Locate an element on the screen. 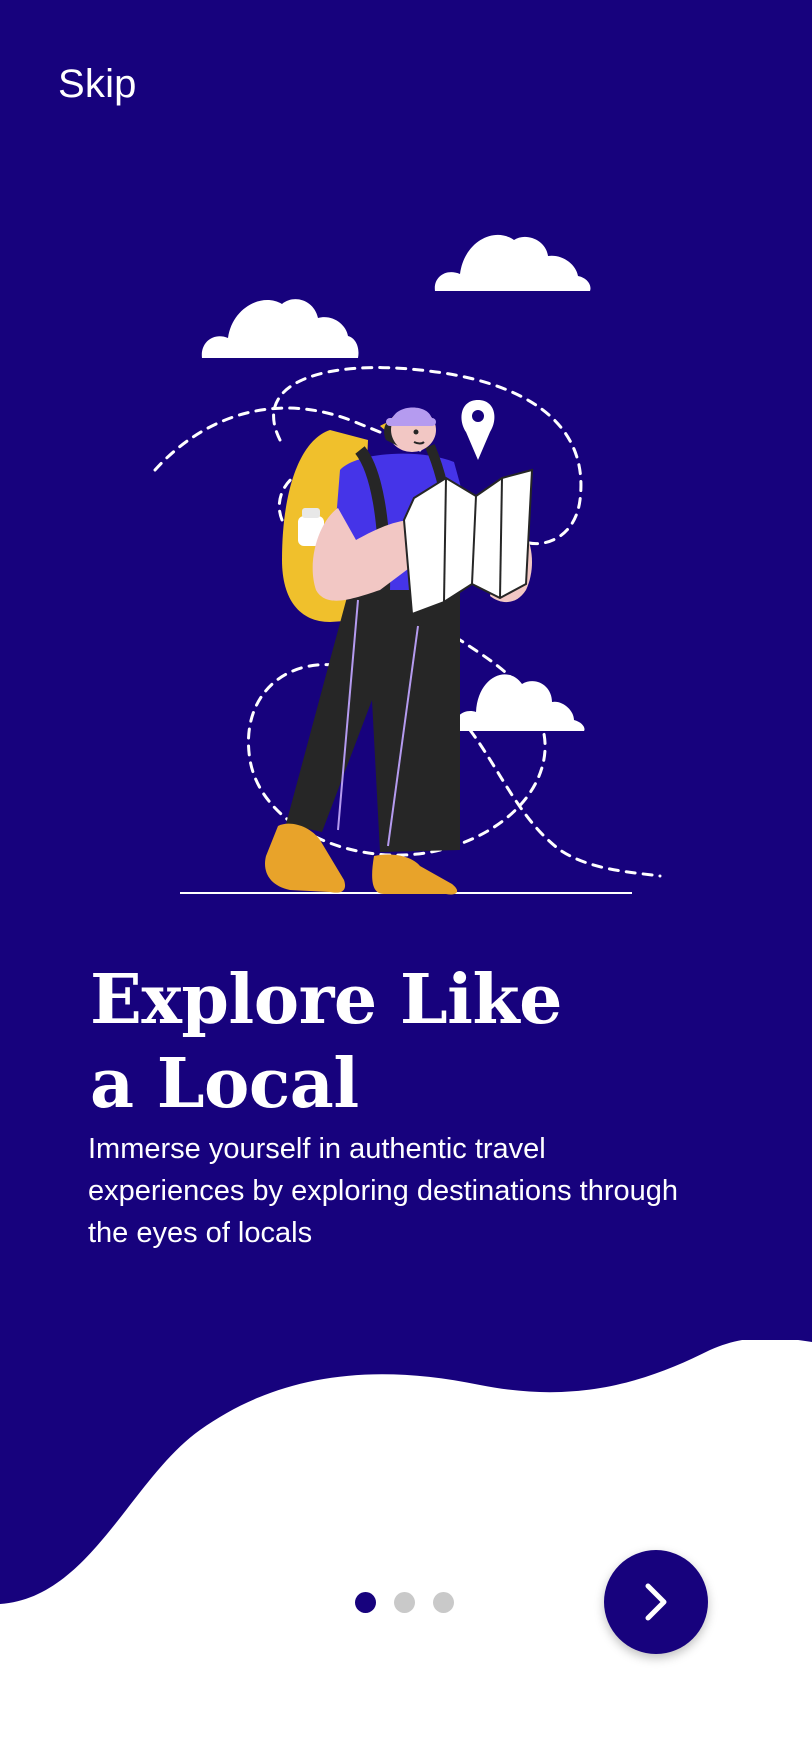 The width and height of the screenshot is (812, 1758). hat is located at coordinates (411, 416).